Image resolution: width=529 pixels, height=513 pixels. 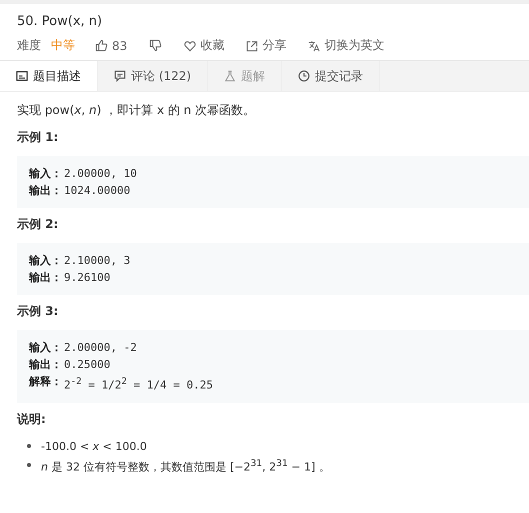 What do you see at coordinates (185, 466) in the screenshot?
I see `note-text: n 是 32 位有符号整数，其数值范围是 [−2$^{31}$, 2$^{31}$ − 1] 。` at bounding box center [185, 466].